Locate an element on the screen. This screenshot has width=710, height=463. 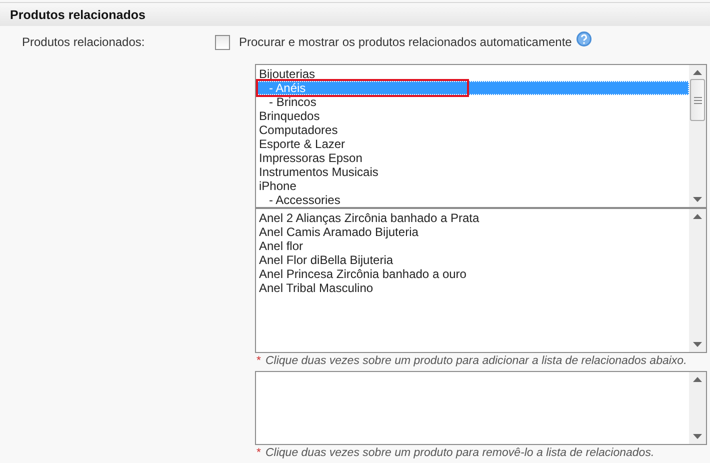
help-note: Clique duas vezes sobre um produto para removê-lo a lista de relacionados. is located at coordinates (459, 453).